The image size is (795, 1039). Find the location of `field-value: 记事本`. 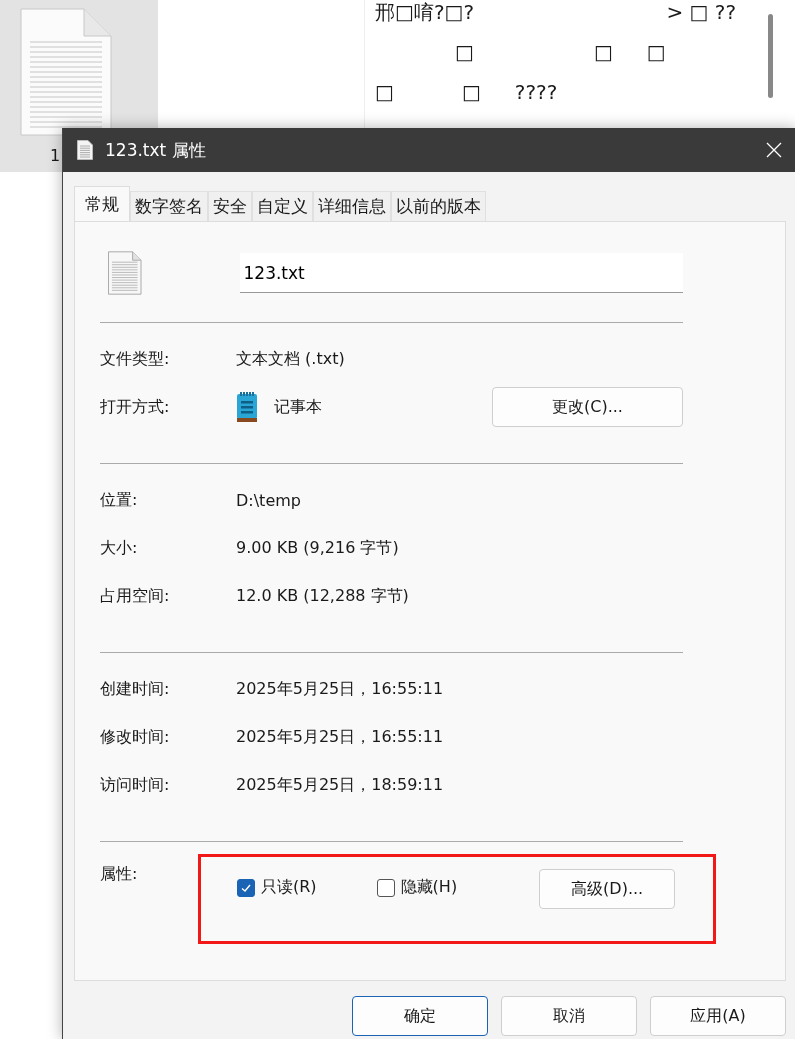

field-value: 记事本 is located at coordinates (298, 407).